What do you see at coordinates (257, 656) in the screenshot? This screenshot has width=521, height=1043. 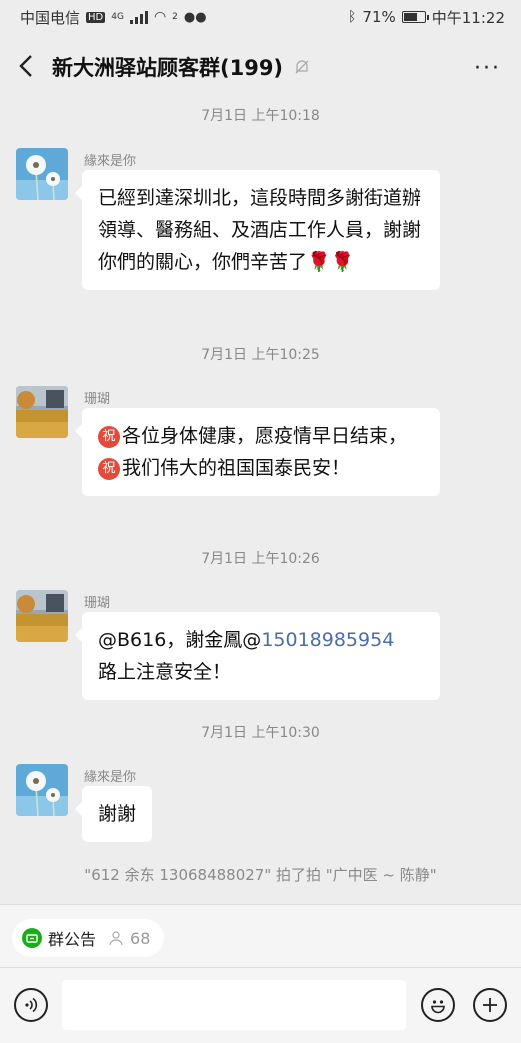 I see `message-bubble: @B616，謝金鳳@15018985954 路上注意安全！` at bounding box center [257, 656].